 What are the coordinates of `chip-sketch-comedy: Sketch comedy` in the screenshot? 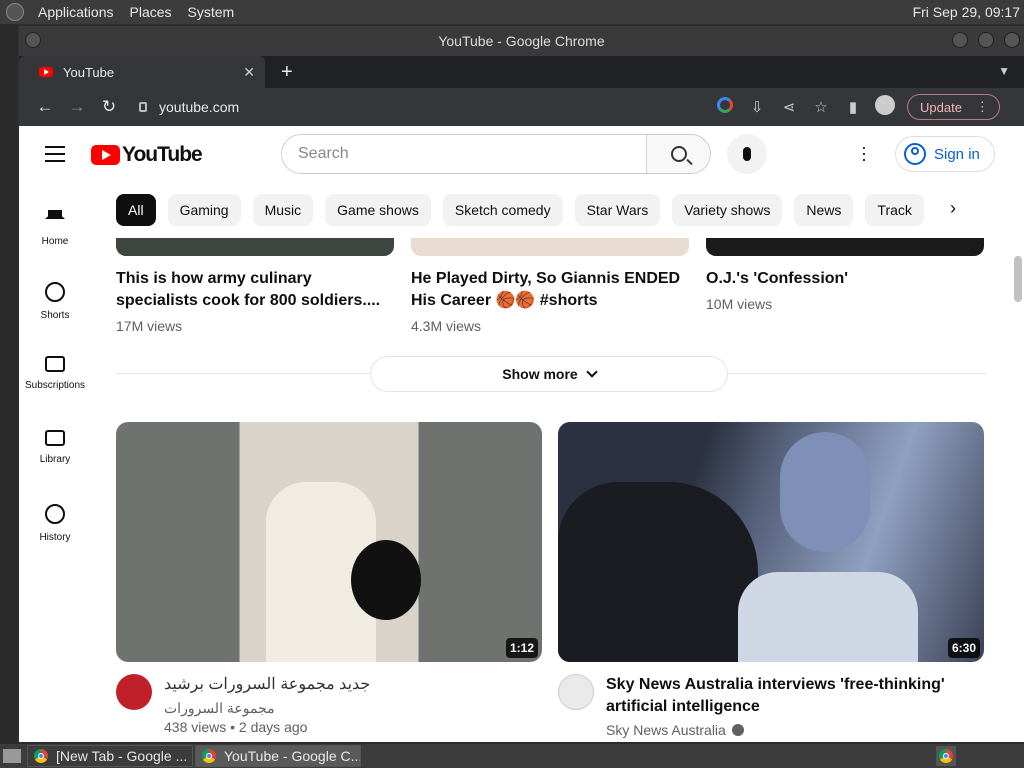 It's located at (502, 210).